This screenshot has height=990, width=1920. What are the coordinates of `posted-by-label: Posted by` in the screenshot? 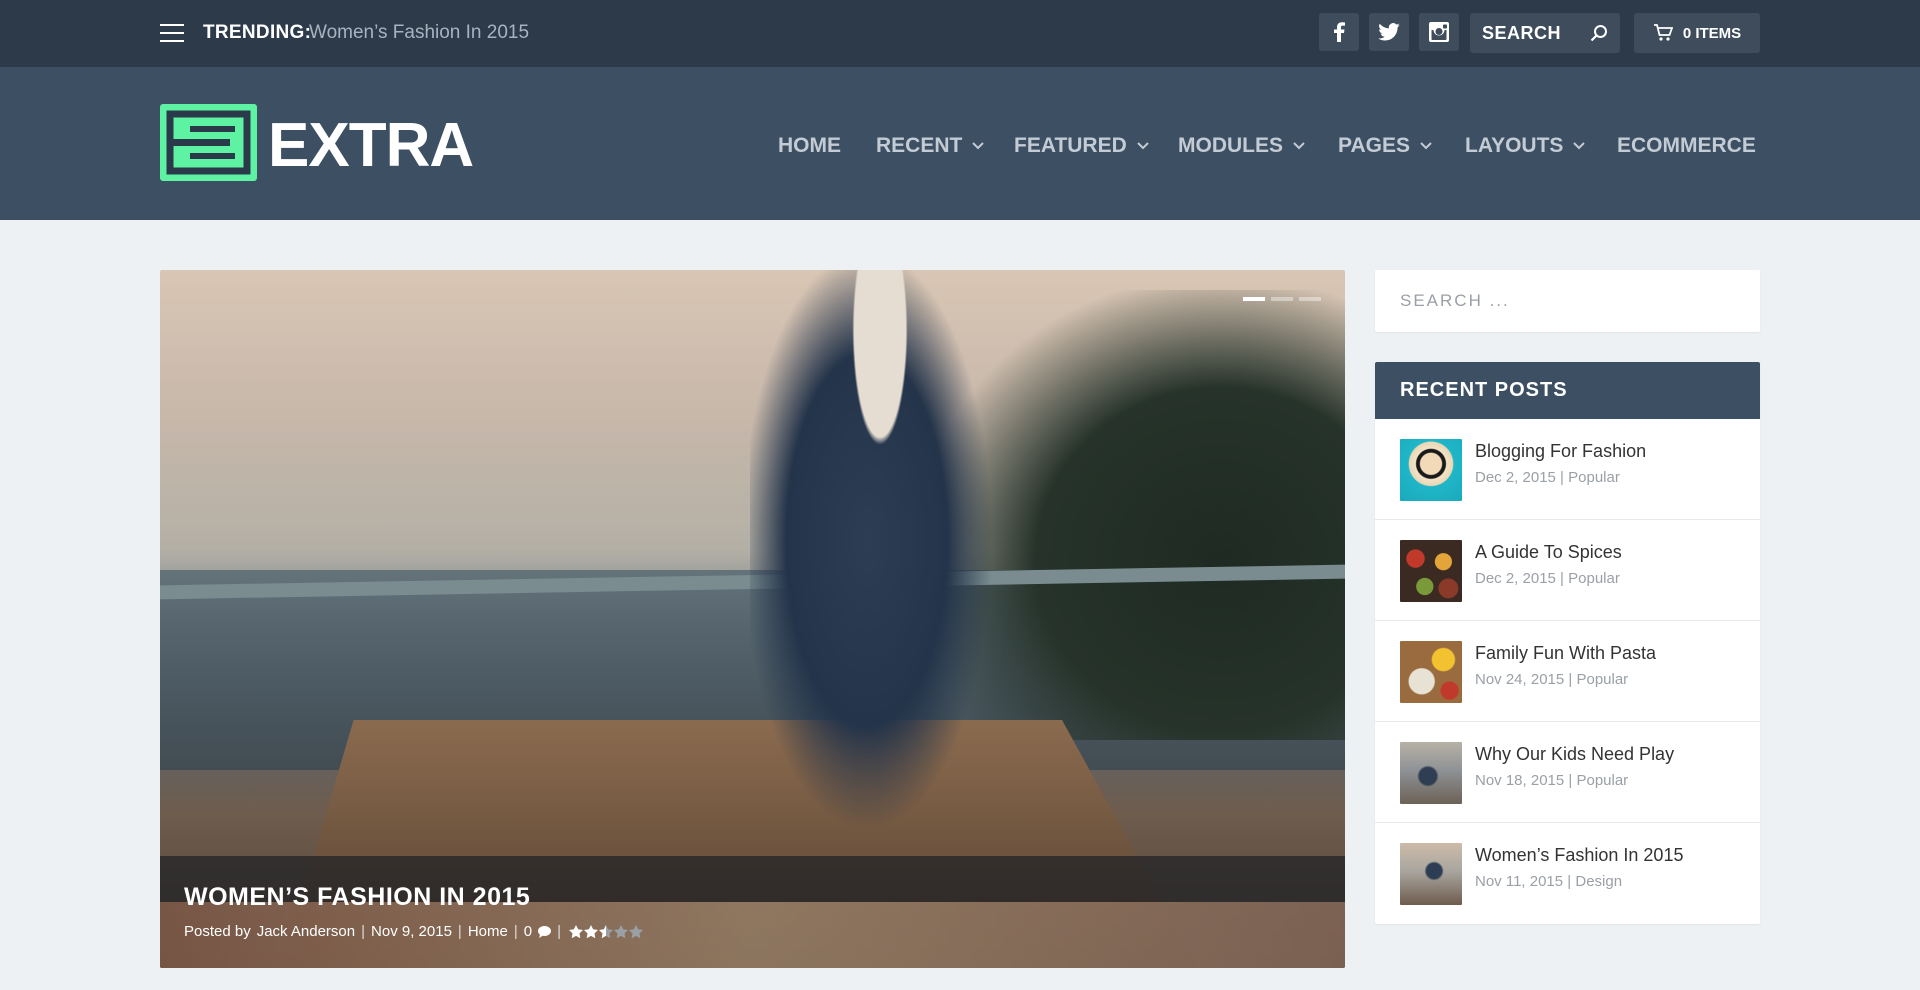 It's located at (217, 931).